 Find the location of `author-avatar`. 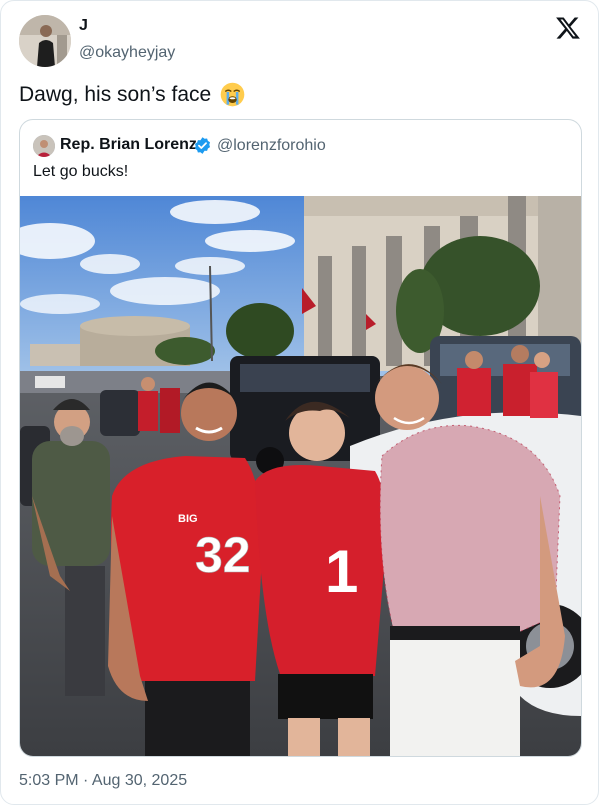

author-avatar is located at coordinates (45, 41).